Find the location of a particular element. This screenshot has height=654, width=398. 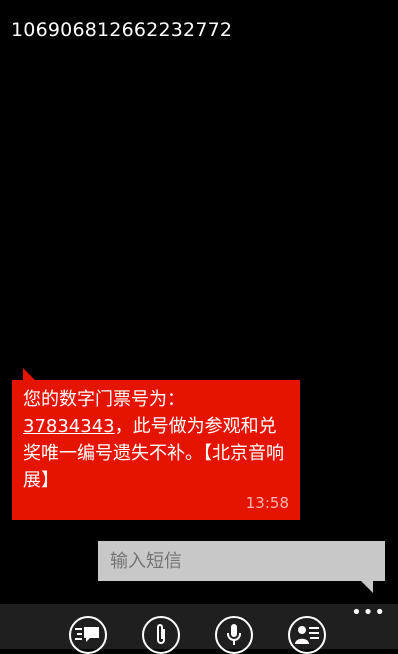

message-input is located at coordinates (241, 561).